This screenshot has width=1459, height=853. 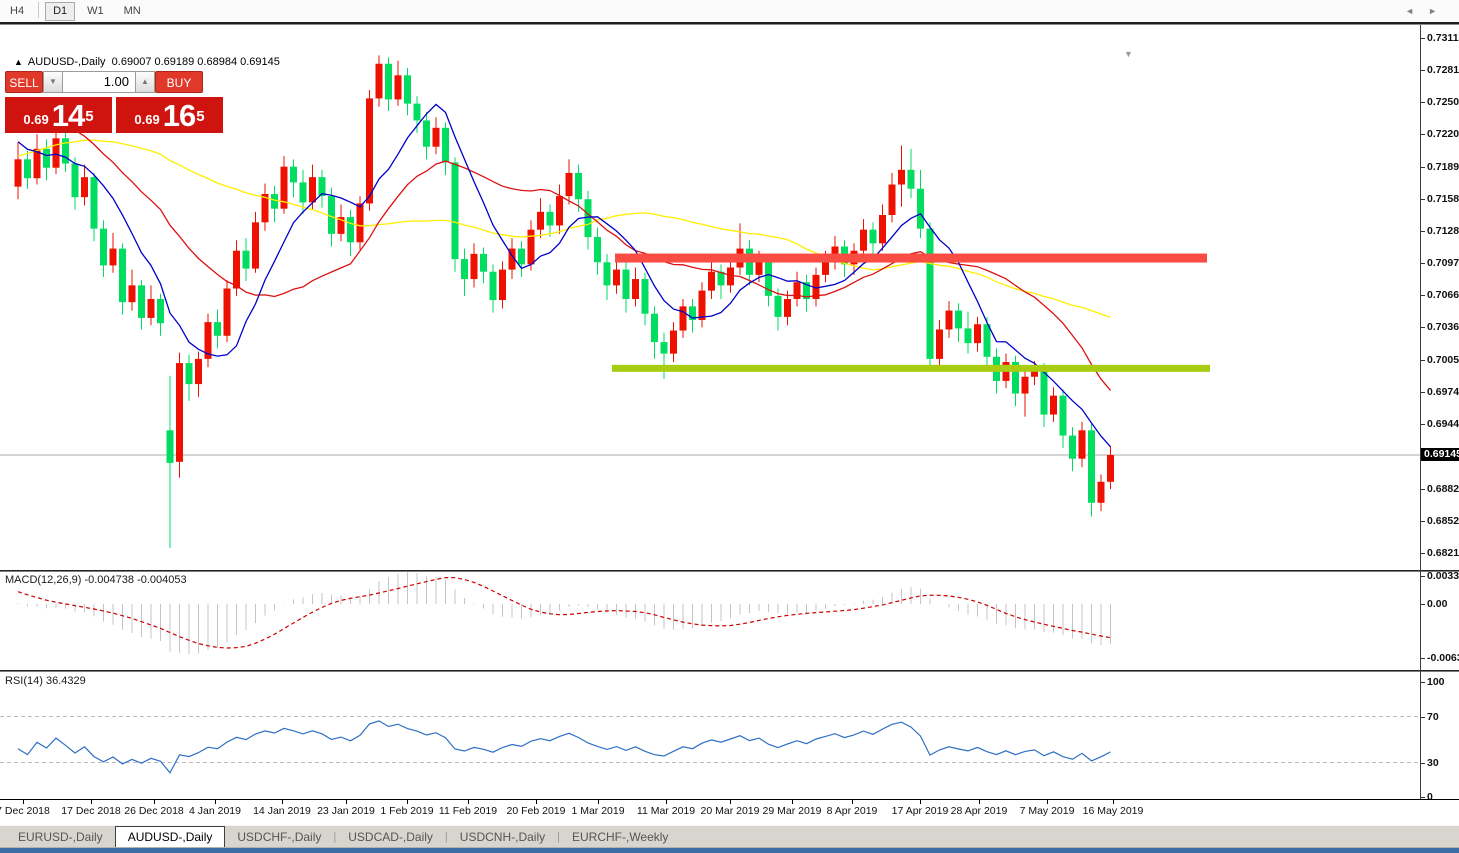 I want to click on sell-price-prefix: 0.69, so click(x=36, y=119).